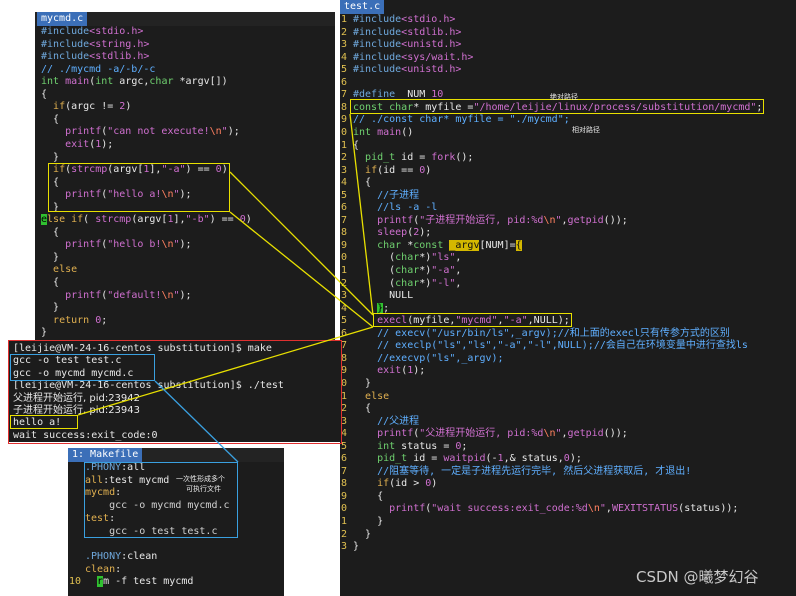  Describe the element at coordinates (568, 233) in the screenshot. I see `code-line: 8 sleep(2);` at that location.